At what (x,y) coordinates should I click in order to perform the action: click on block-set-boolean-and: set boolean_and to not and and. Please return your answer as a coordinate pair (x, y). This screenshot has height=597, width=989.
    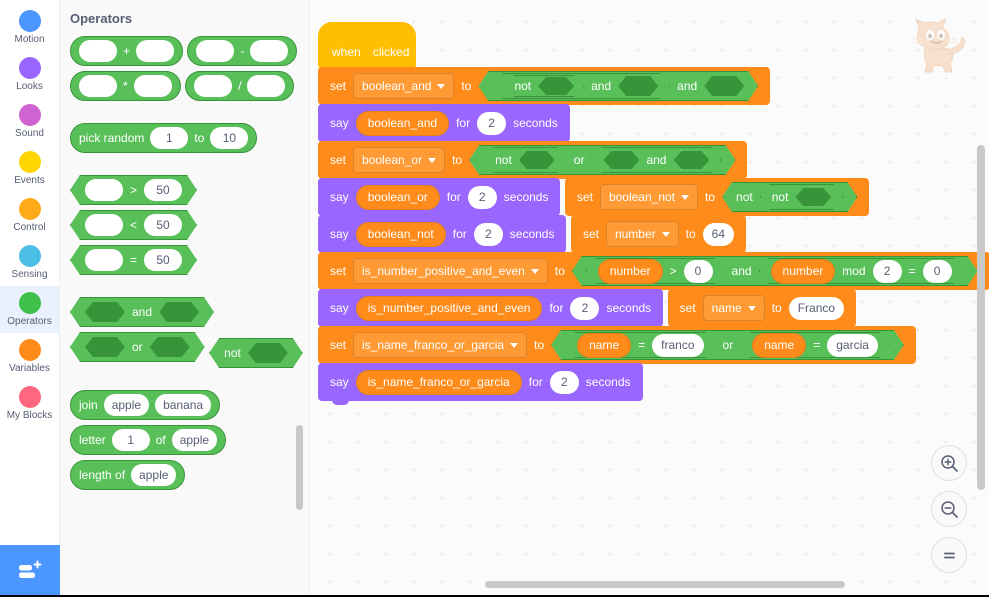
    Looking at the image, I should click on (544, 88).